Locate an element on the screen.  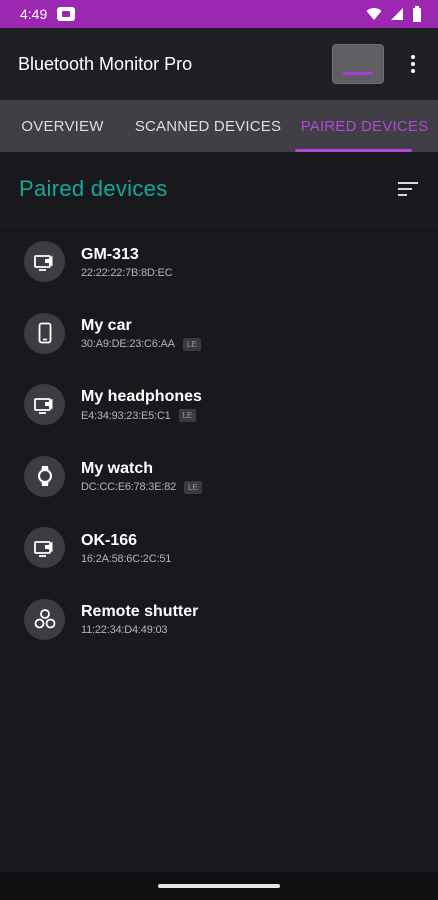
tab-label: SCANNED DEVICES is located at coordinates (208, 126).